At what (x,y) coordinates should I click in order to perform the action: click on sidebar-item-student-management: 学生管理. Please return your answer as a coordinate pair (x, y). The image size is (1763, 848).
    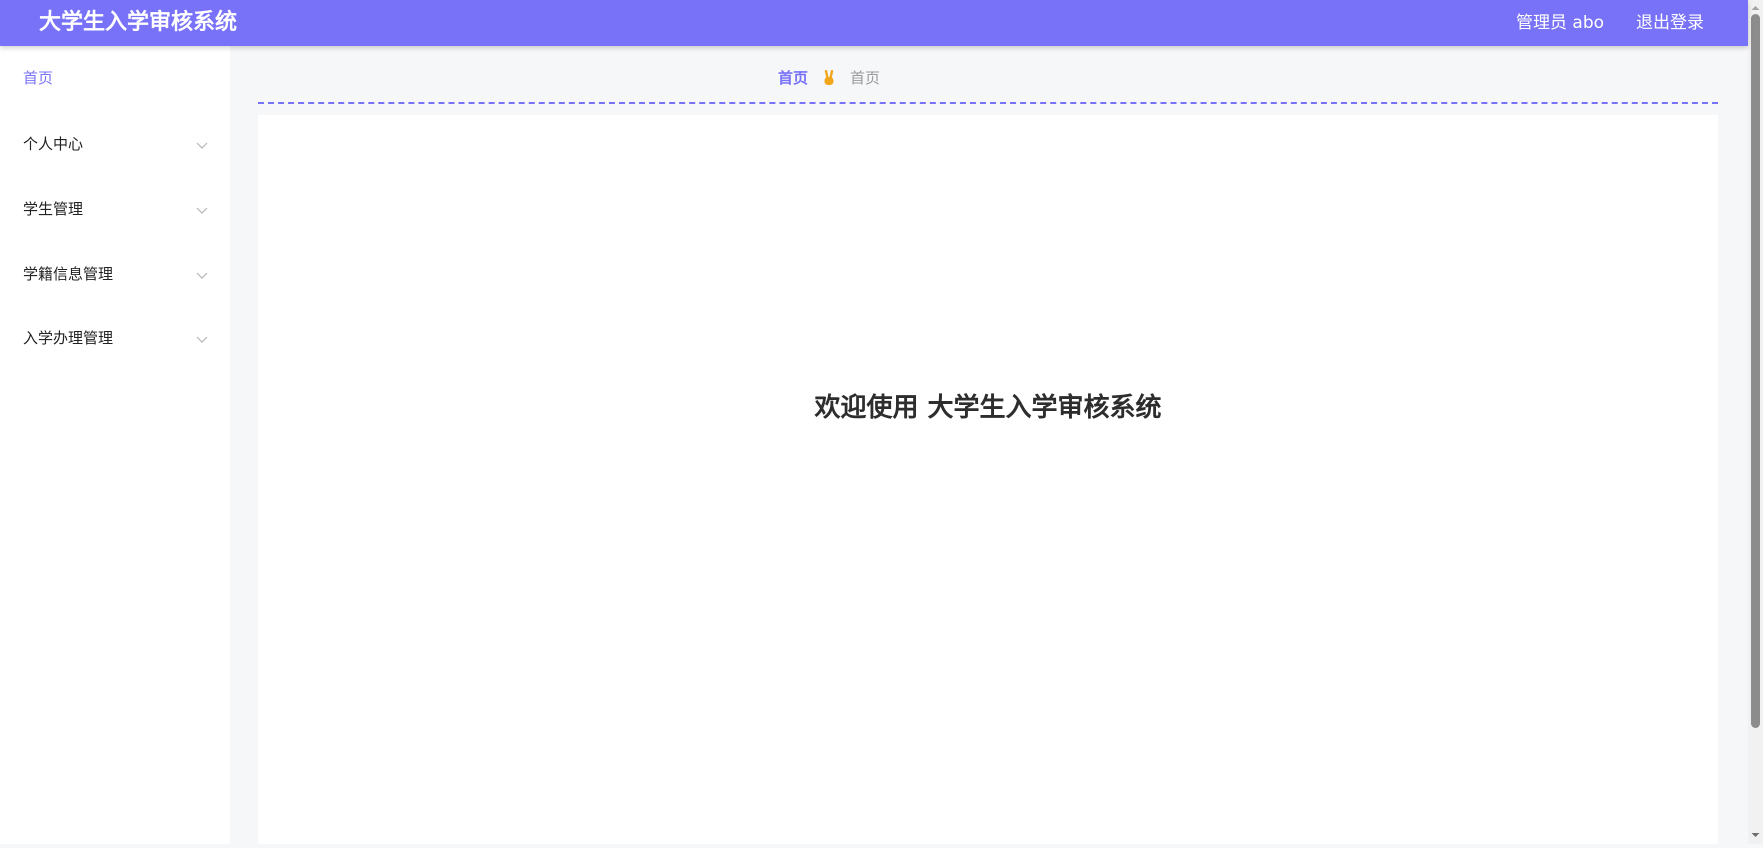
    Looking at the image, I should click on (115, 209).